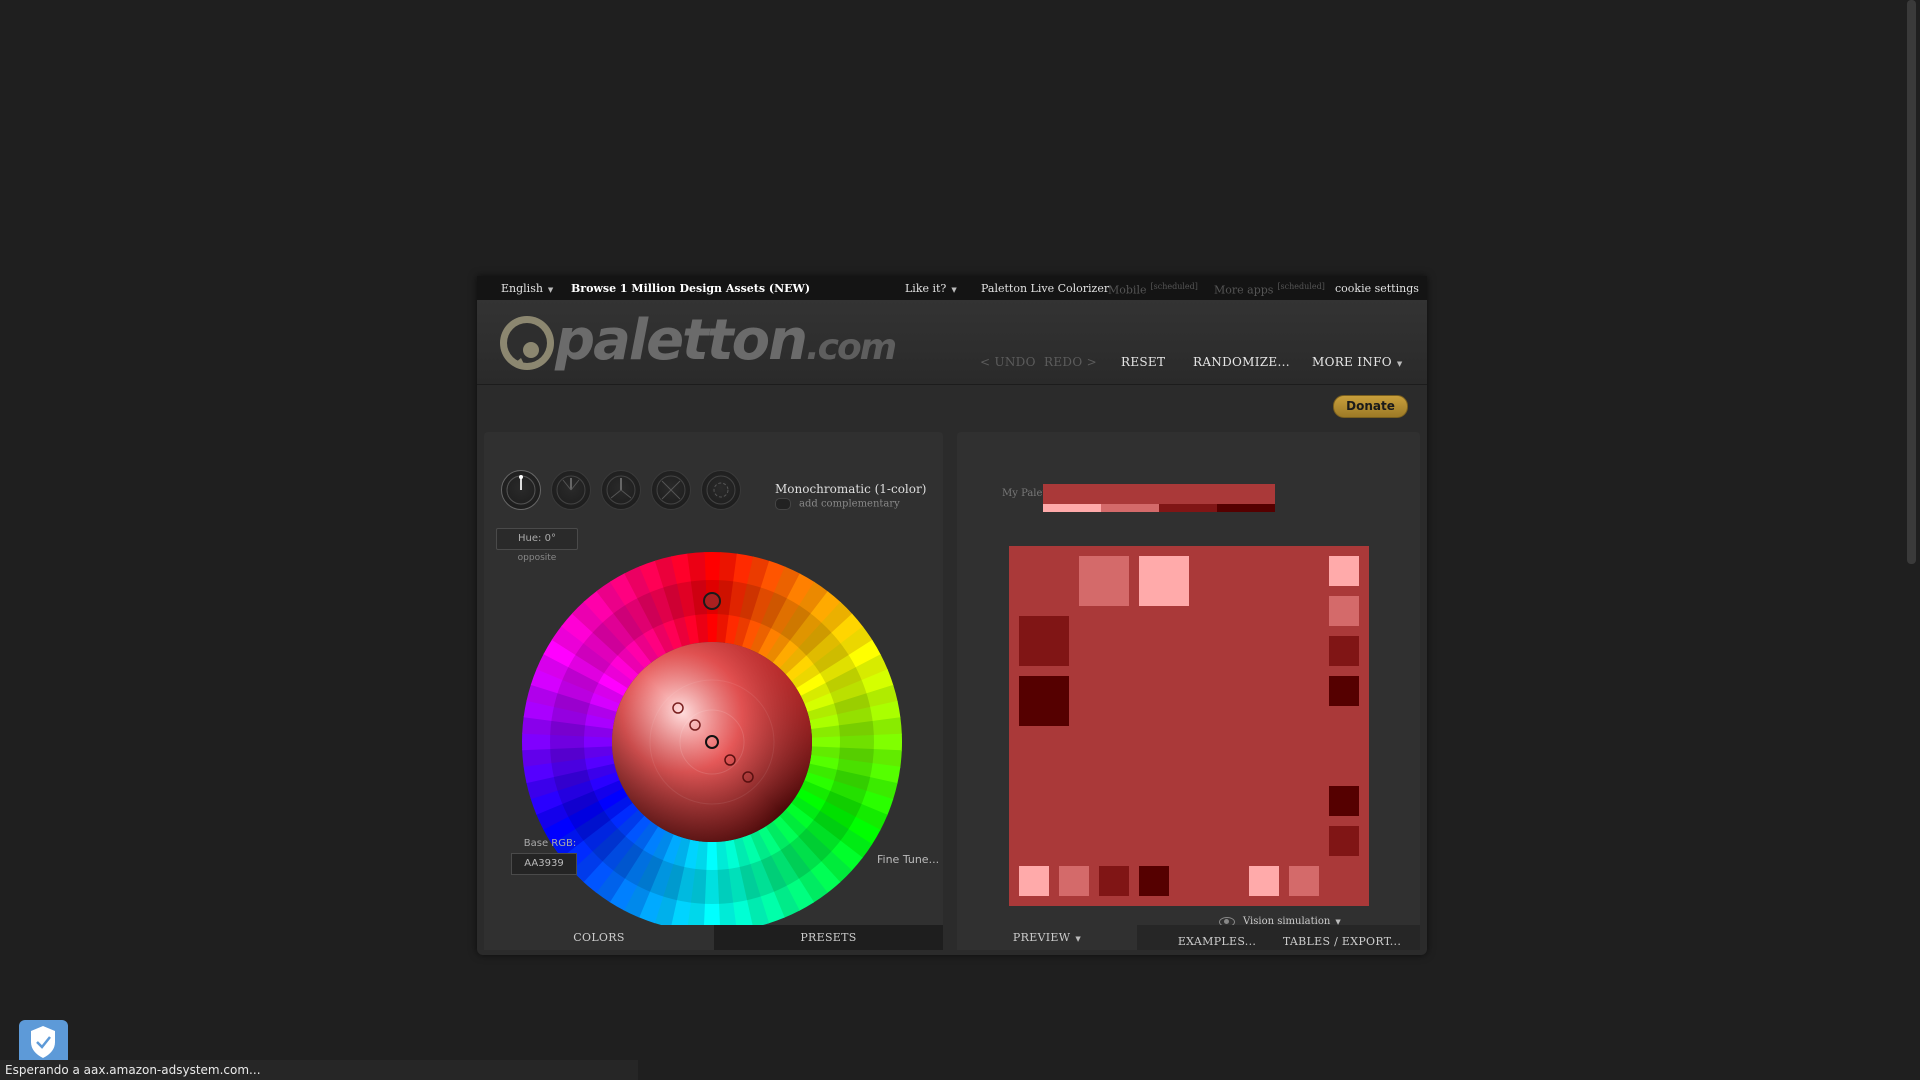  I want to click on like-it-menu: Like it? ▼, so click(931, 288).